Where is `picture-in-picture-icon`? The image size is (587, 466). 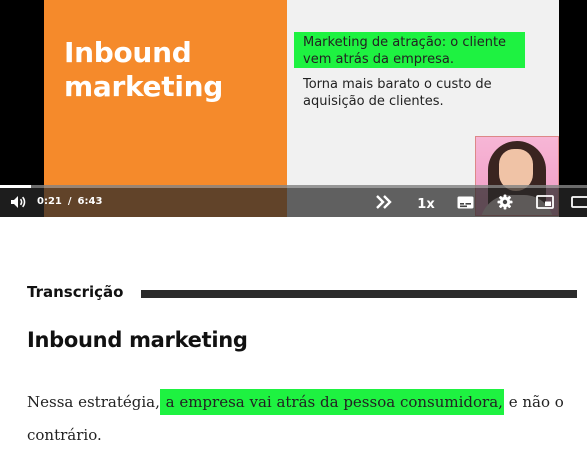
picture-in-picture-icon is located at coordinates (545, 202).